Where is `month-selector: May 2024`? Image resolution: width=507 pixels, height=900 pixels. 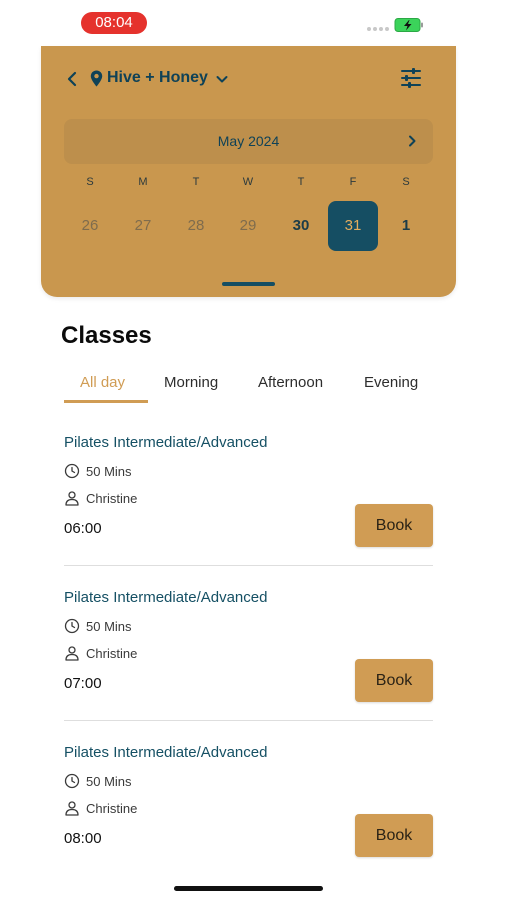 month-selector: May 2024 is located at coordinates (248, 141).